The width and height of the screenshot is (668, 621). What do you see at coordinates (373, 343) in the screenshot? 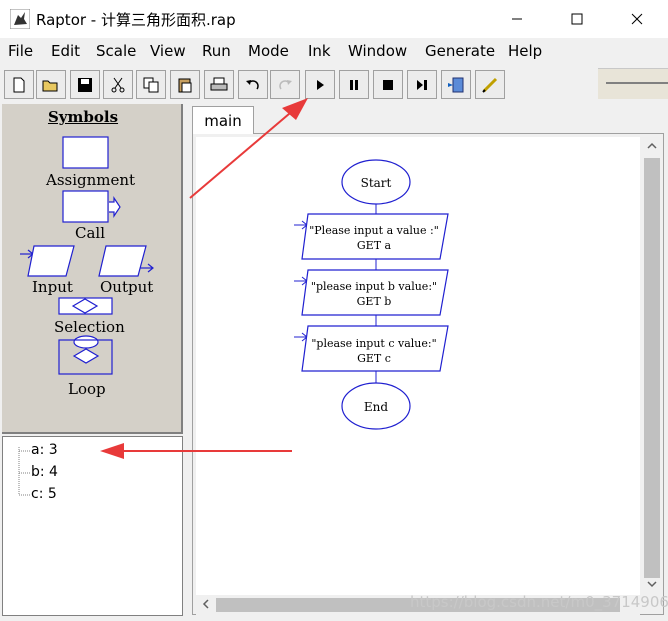
I see `input-c-prompt: "please input c value:"` at bounding box center [373, 343].